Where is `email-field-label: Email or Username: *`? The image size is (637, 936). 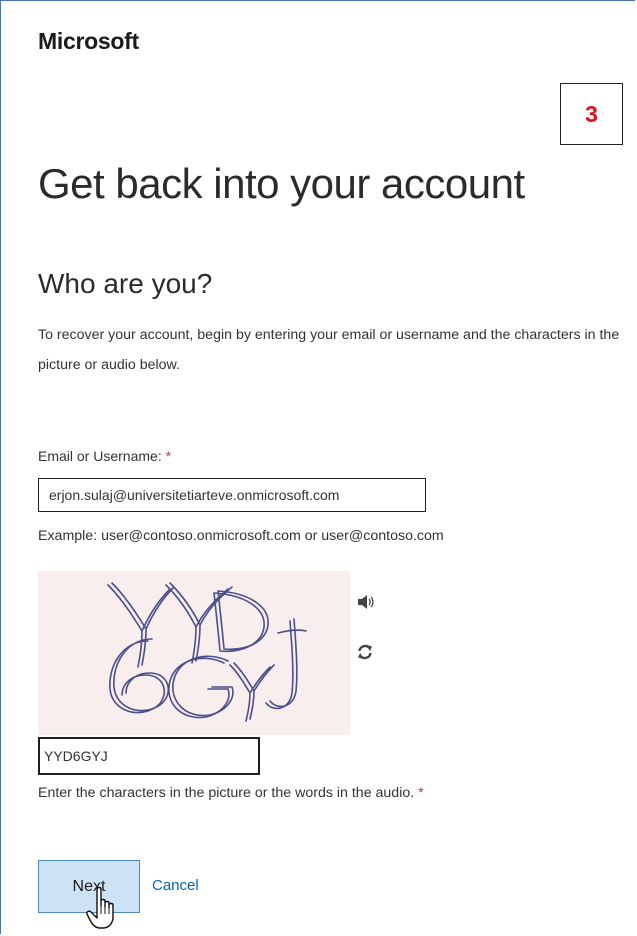
email-field-label: Email or Username: * is located at coordinates (104, 456).